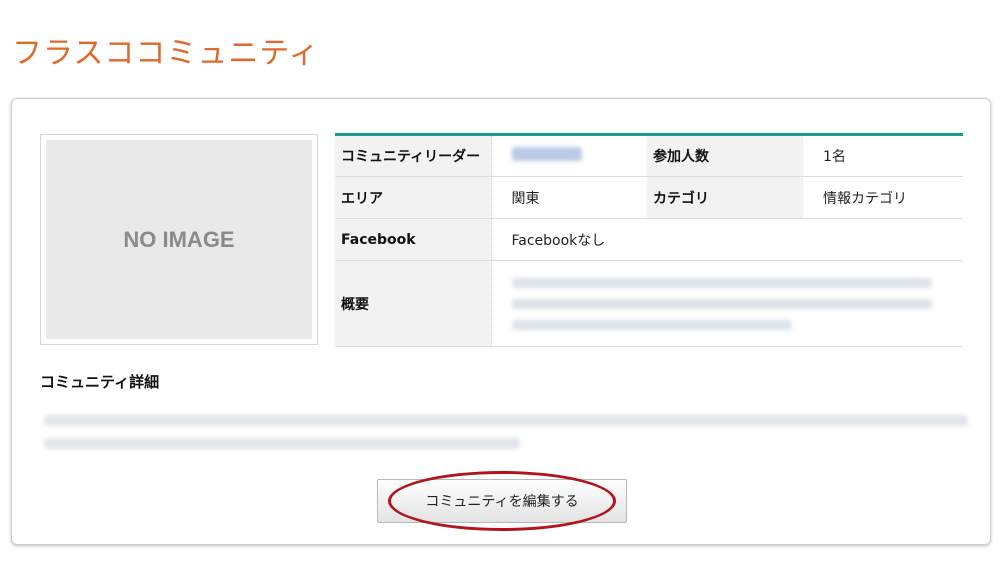 The height and width of the screenshot is (580, 1000). I want to click on member-count-label: 参加人数, so click(725, 155).